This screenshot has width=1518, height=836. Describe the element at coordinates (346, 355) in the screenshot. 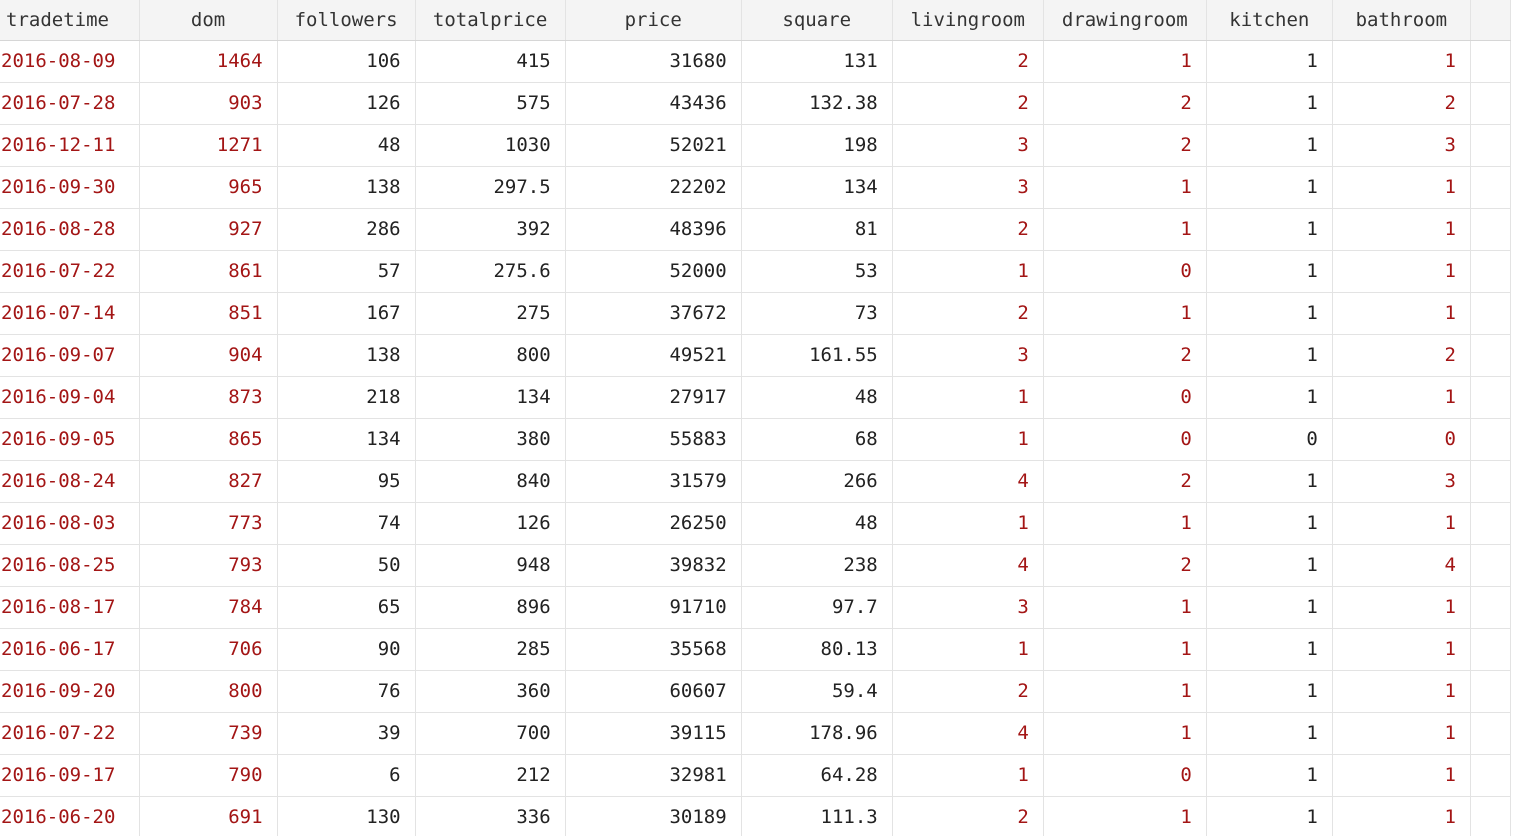

I see `cell-followers: 138` at that location.